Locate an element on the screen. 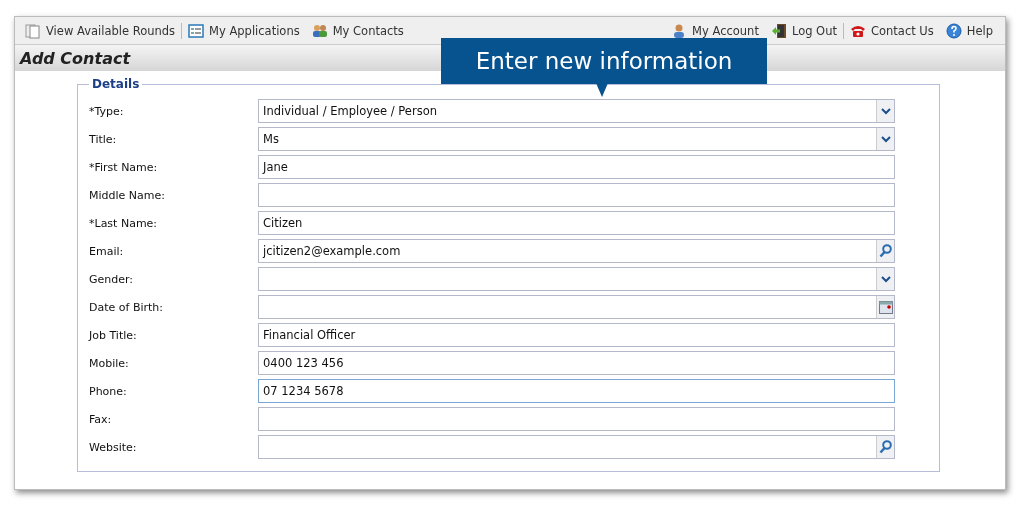  input-field: Financial Officer is located at coordinates (576, 335).